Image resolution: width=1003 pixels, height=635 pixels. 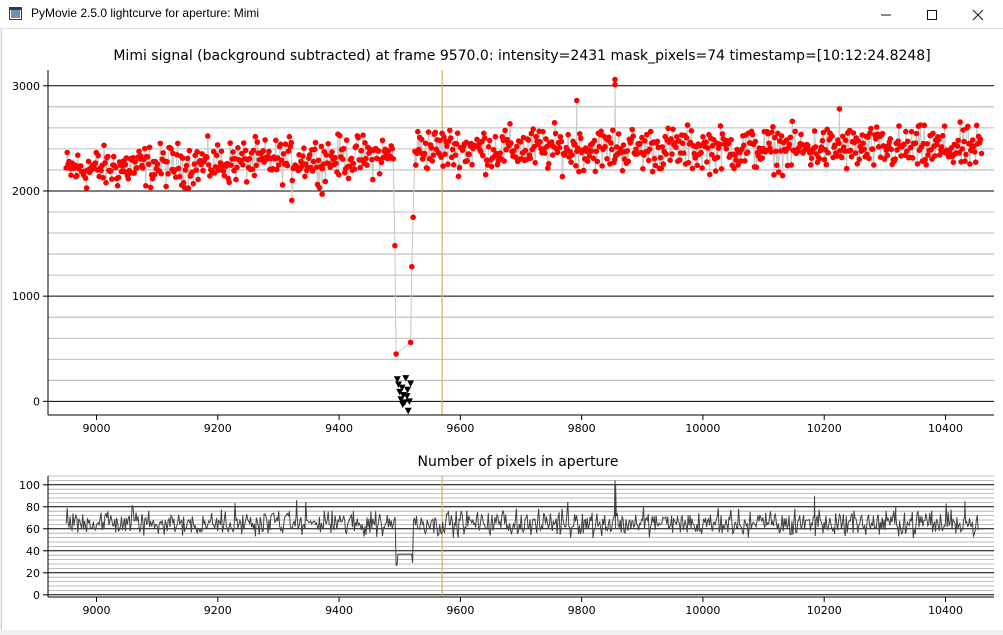 I want to click on pixels-chart-series, so click(x=522, y=523).